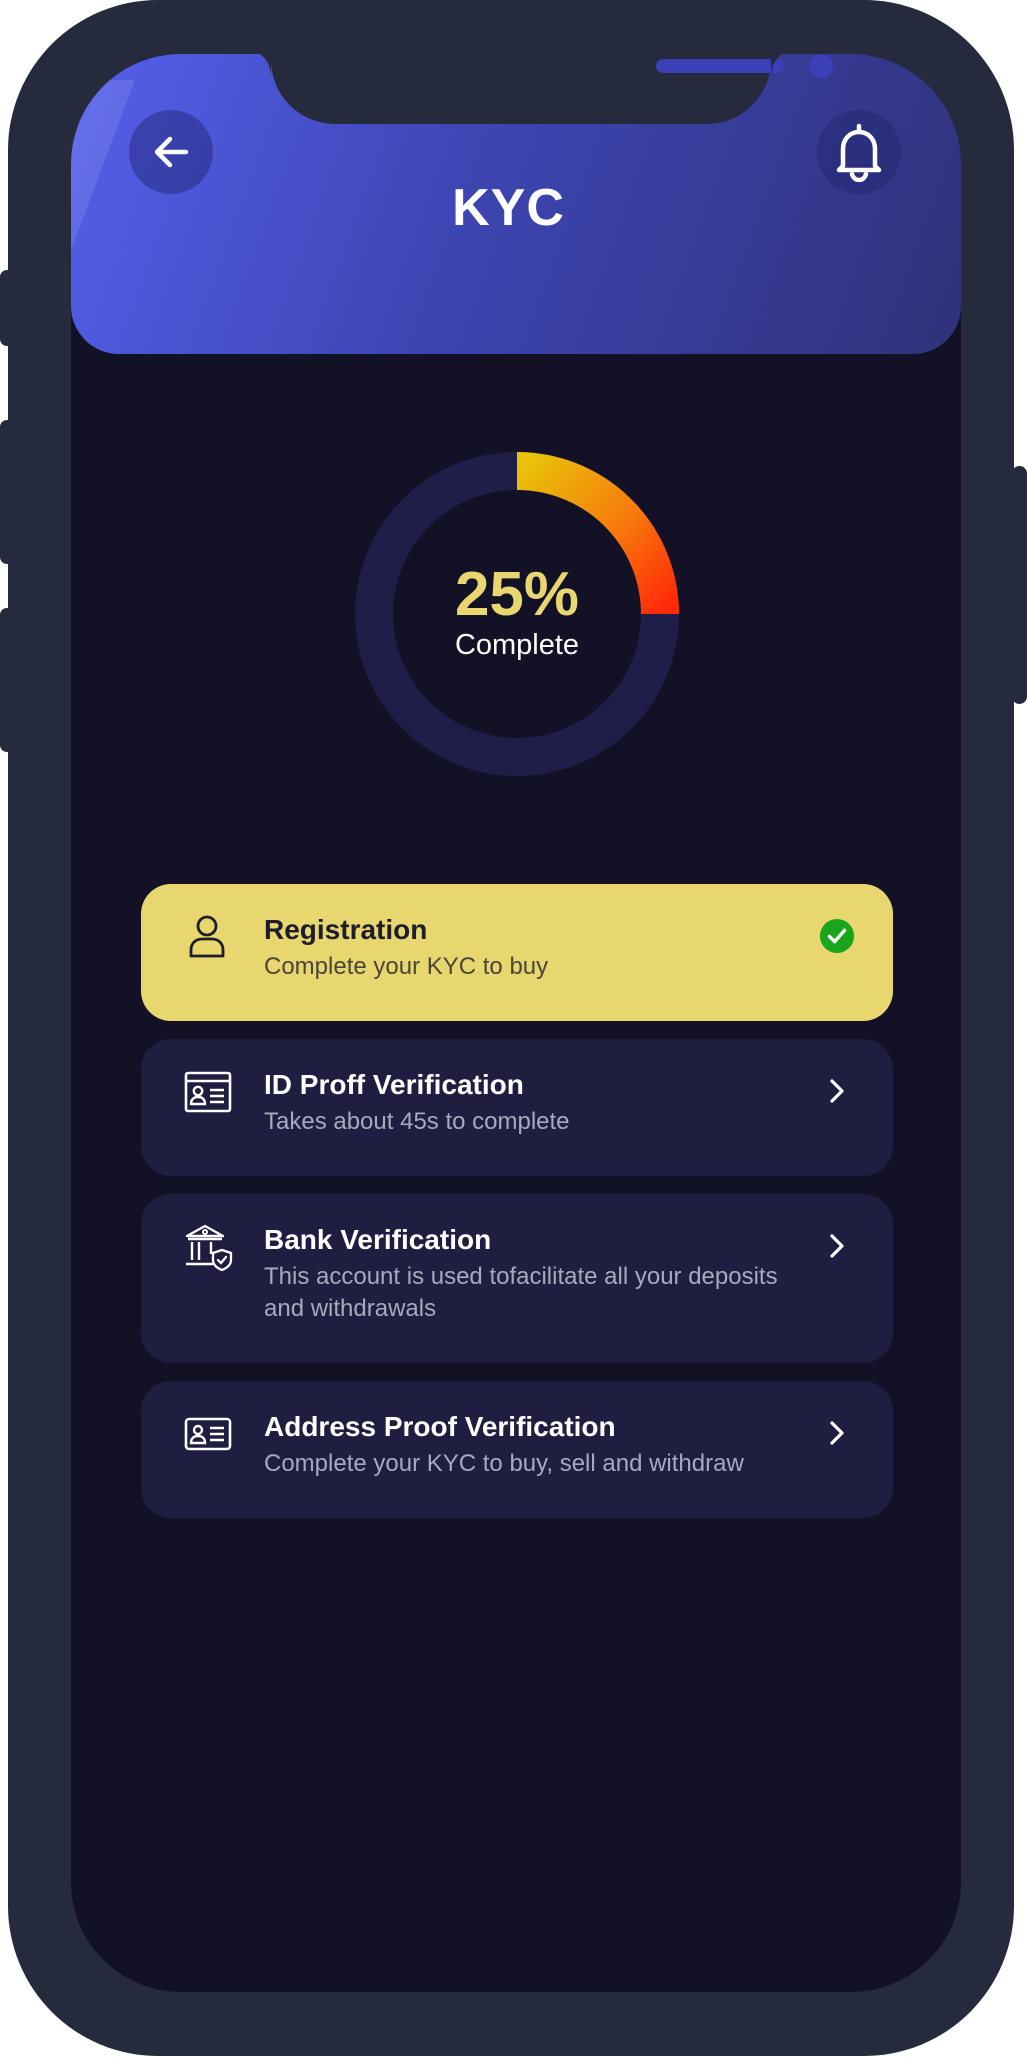  Describe the element at coordinates (517, 952) in the screenshot. I see `step-card-registration: Registration Complete your KYC to buy` at that location.